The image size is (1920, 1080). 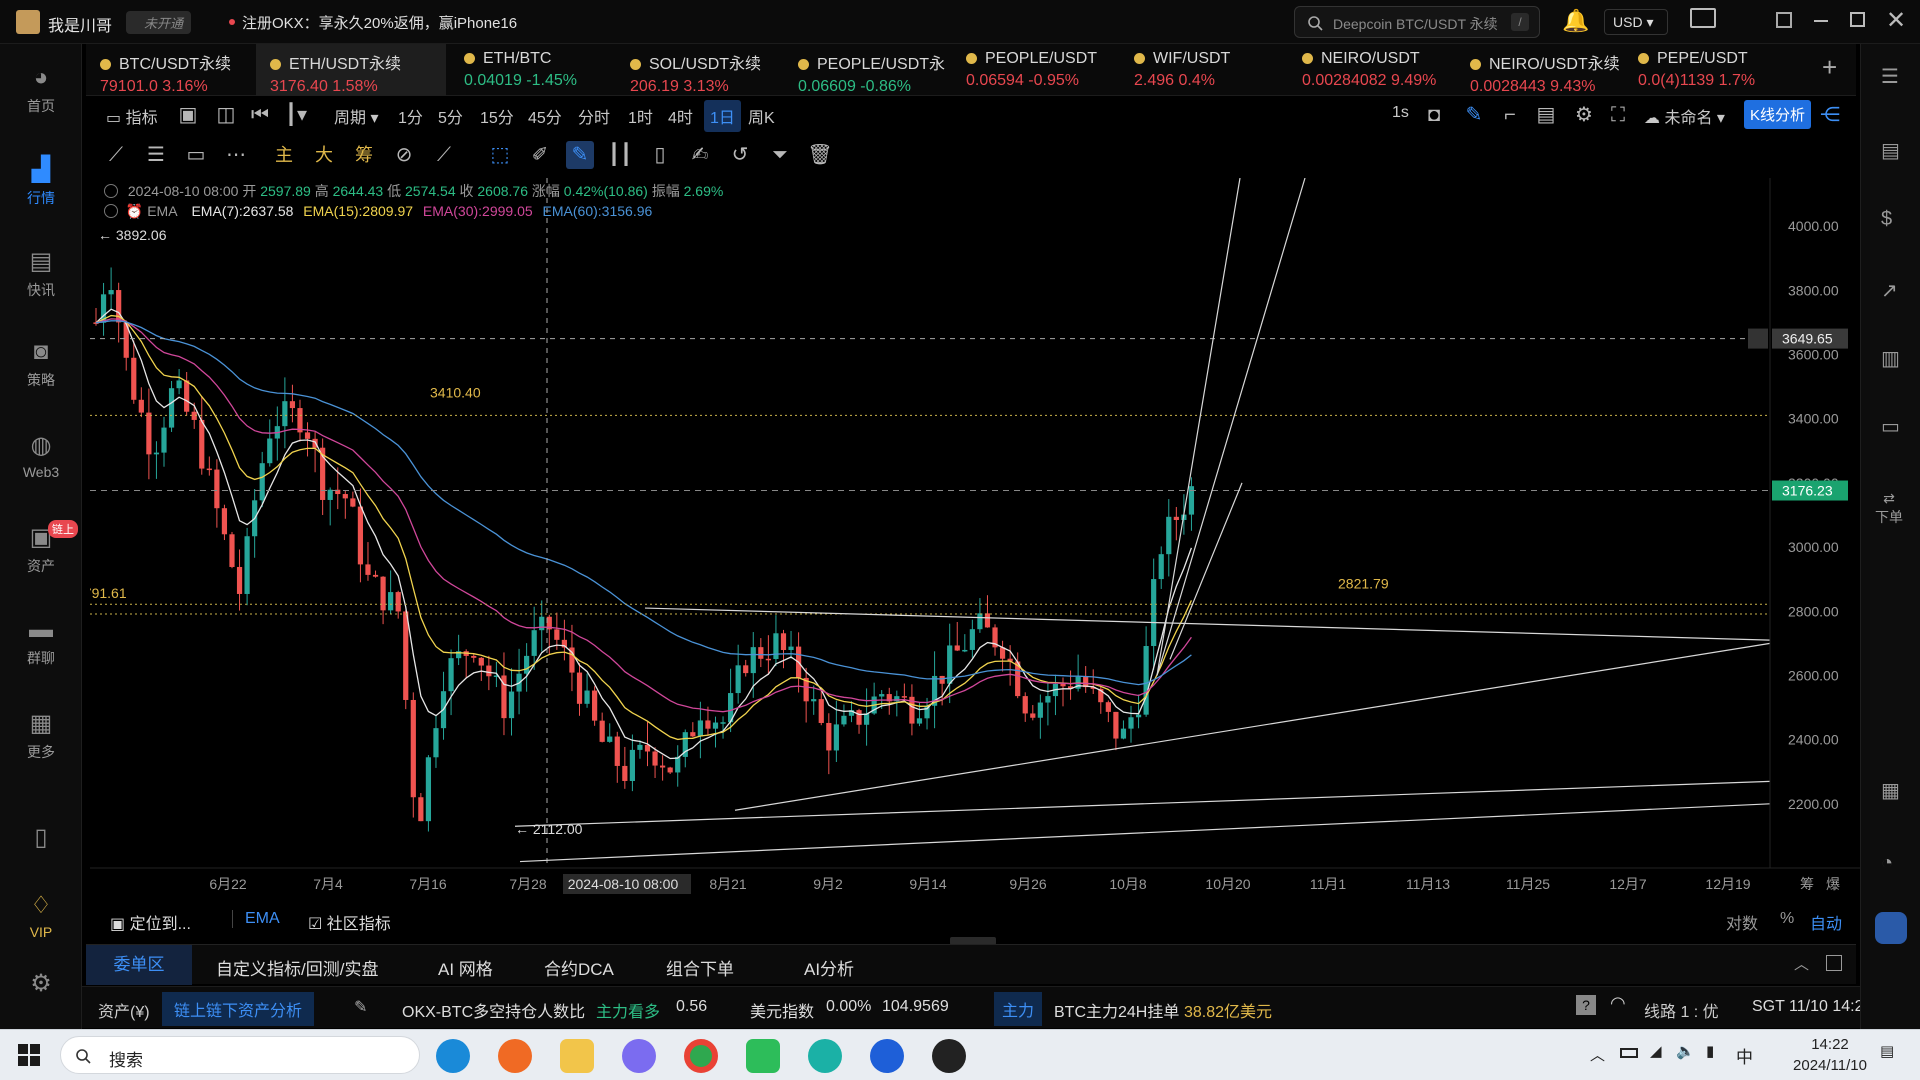 I want to click on nav-chat: ▬ 群聊, so click(x=41, y=642).